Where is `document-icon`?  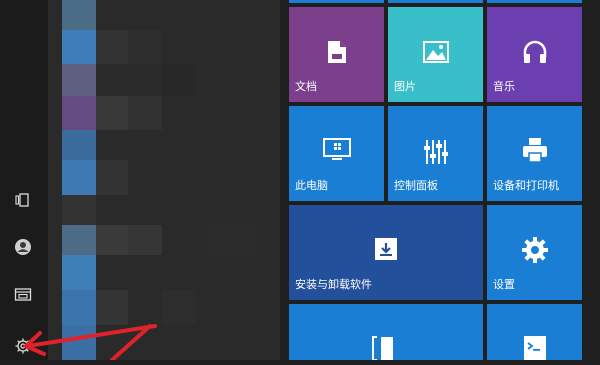 document-icon is located at coordinates (337, 54).